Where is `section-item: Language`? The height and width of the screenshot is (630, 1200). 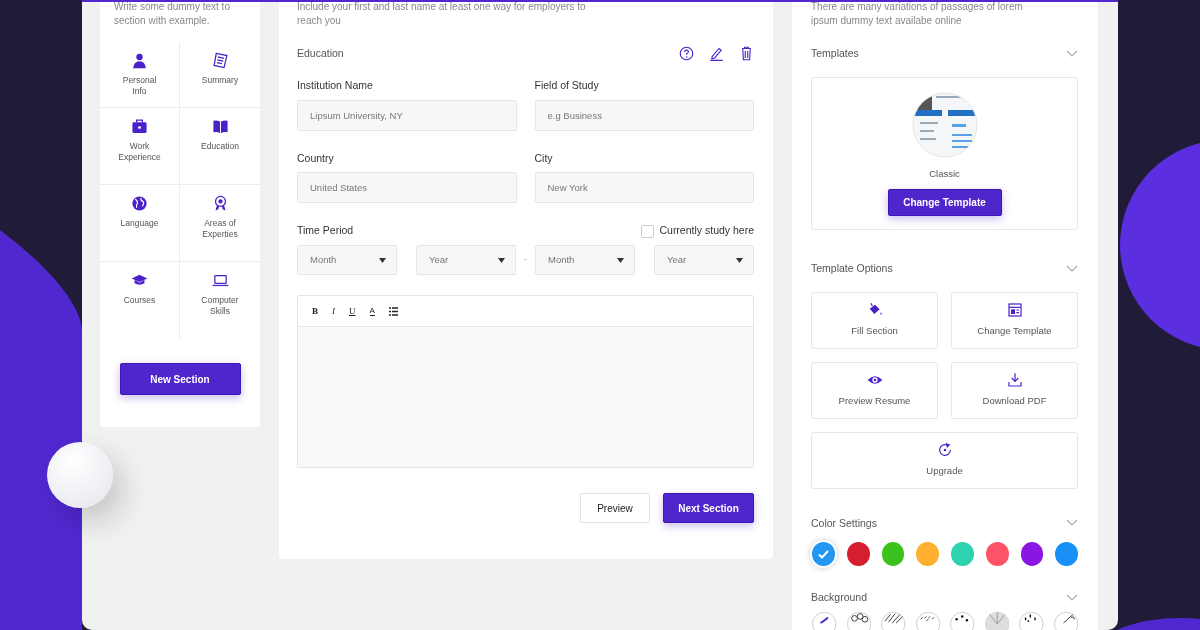 section-item: Language is located at coordinates (140, 223).